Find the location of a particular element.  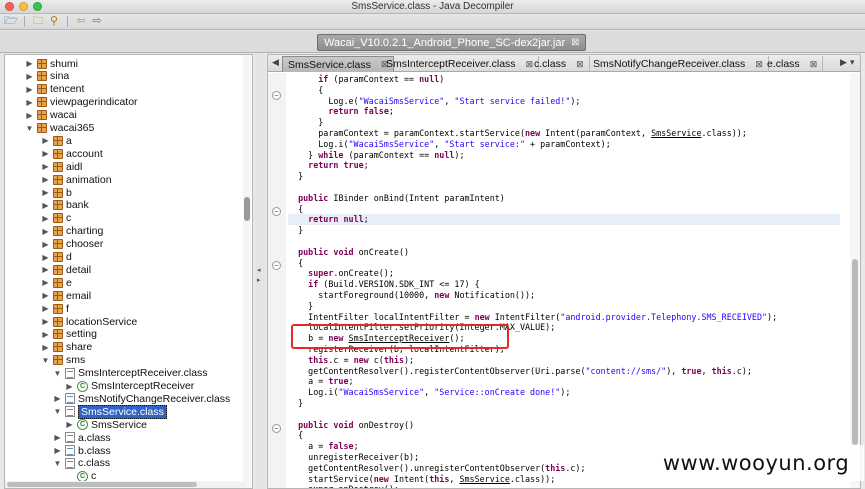

tree-item: ▶ bank is located at coordinates (64, 205).